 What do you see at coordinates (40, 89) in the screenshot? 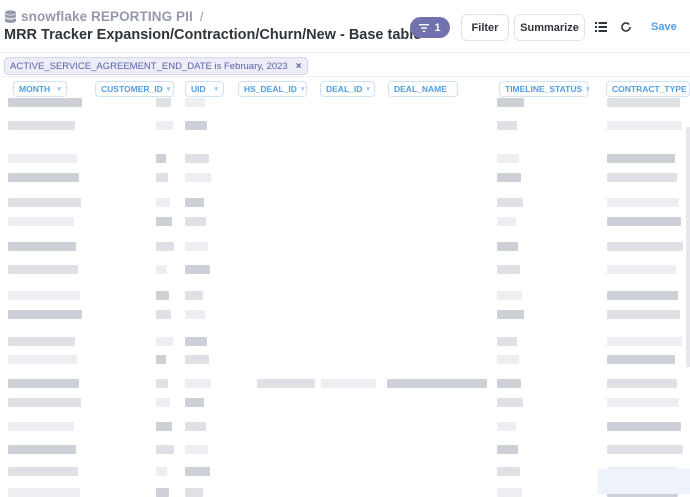
I see `column-header-month: MONTH ▾` at bounding box center [40, 89].